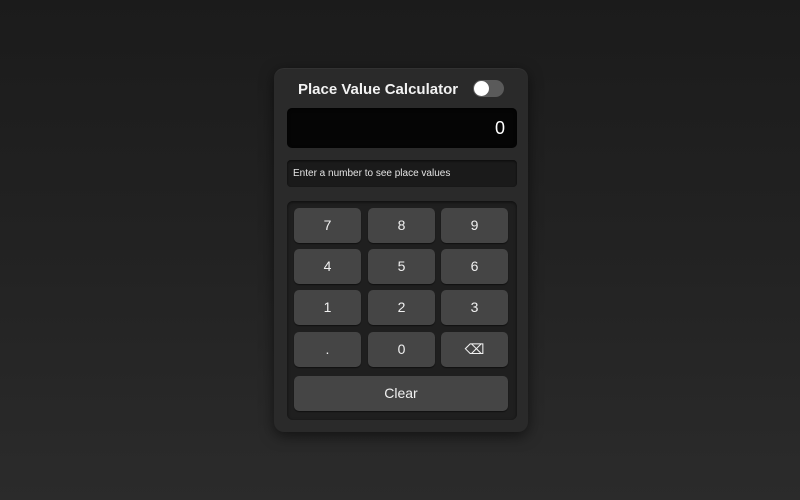 This screenshot has width=800, height=500. What do you see at coordinates (401, 225) in the screenshot?
I see `key-8: 8` at bounding box center [401, 225].